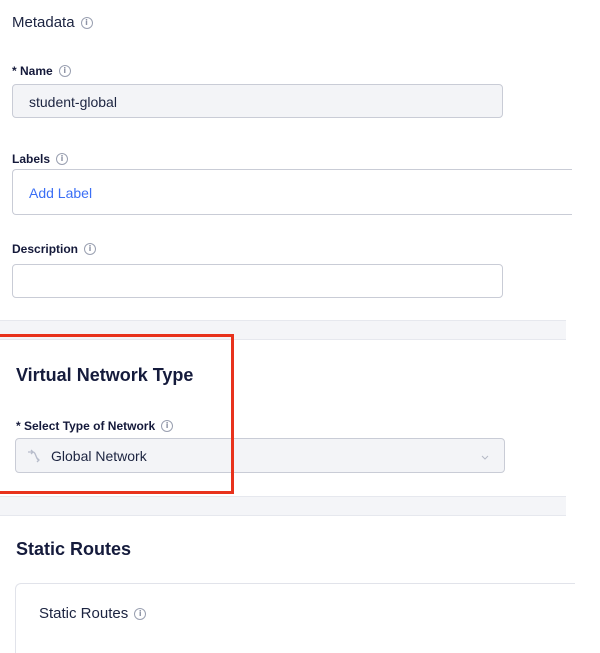 The image size is (600, 653). Describe the element at coordinates (117, 414) in the screenshot. I see `highlight-box` at that location.